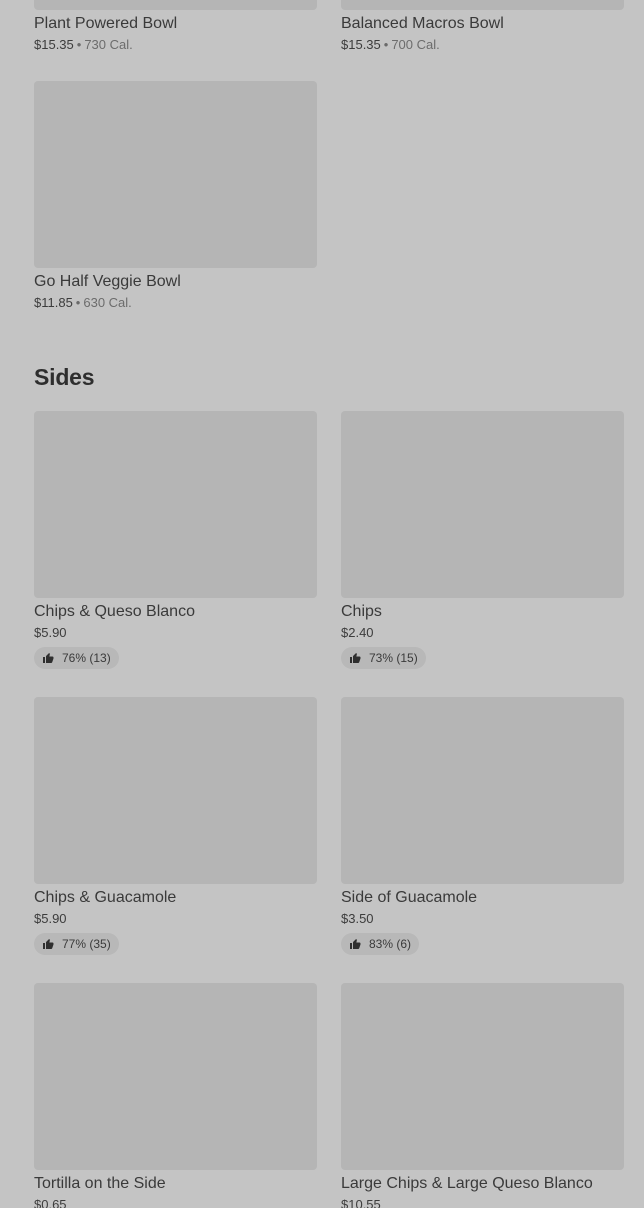 This screenshot has width=644, height=1208. I want to click on item-price: $11.85, so click(53, 302).